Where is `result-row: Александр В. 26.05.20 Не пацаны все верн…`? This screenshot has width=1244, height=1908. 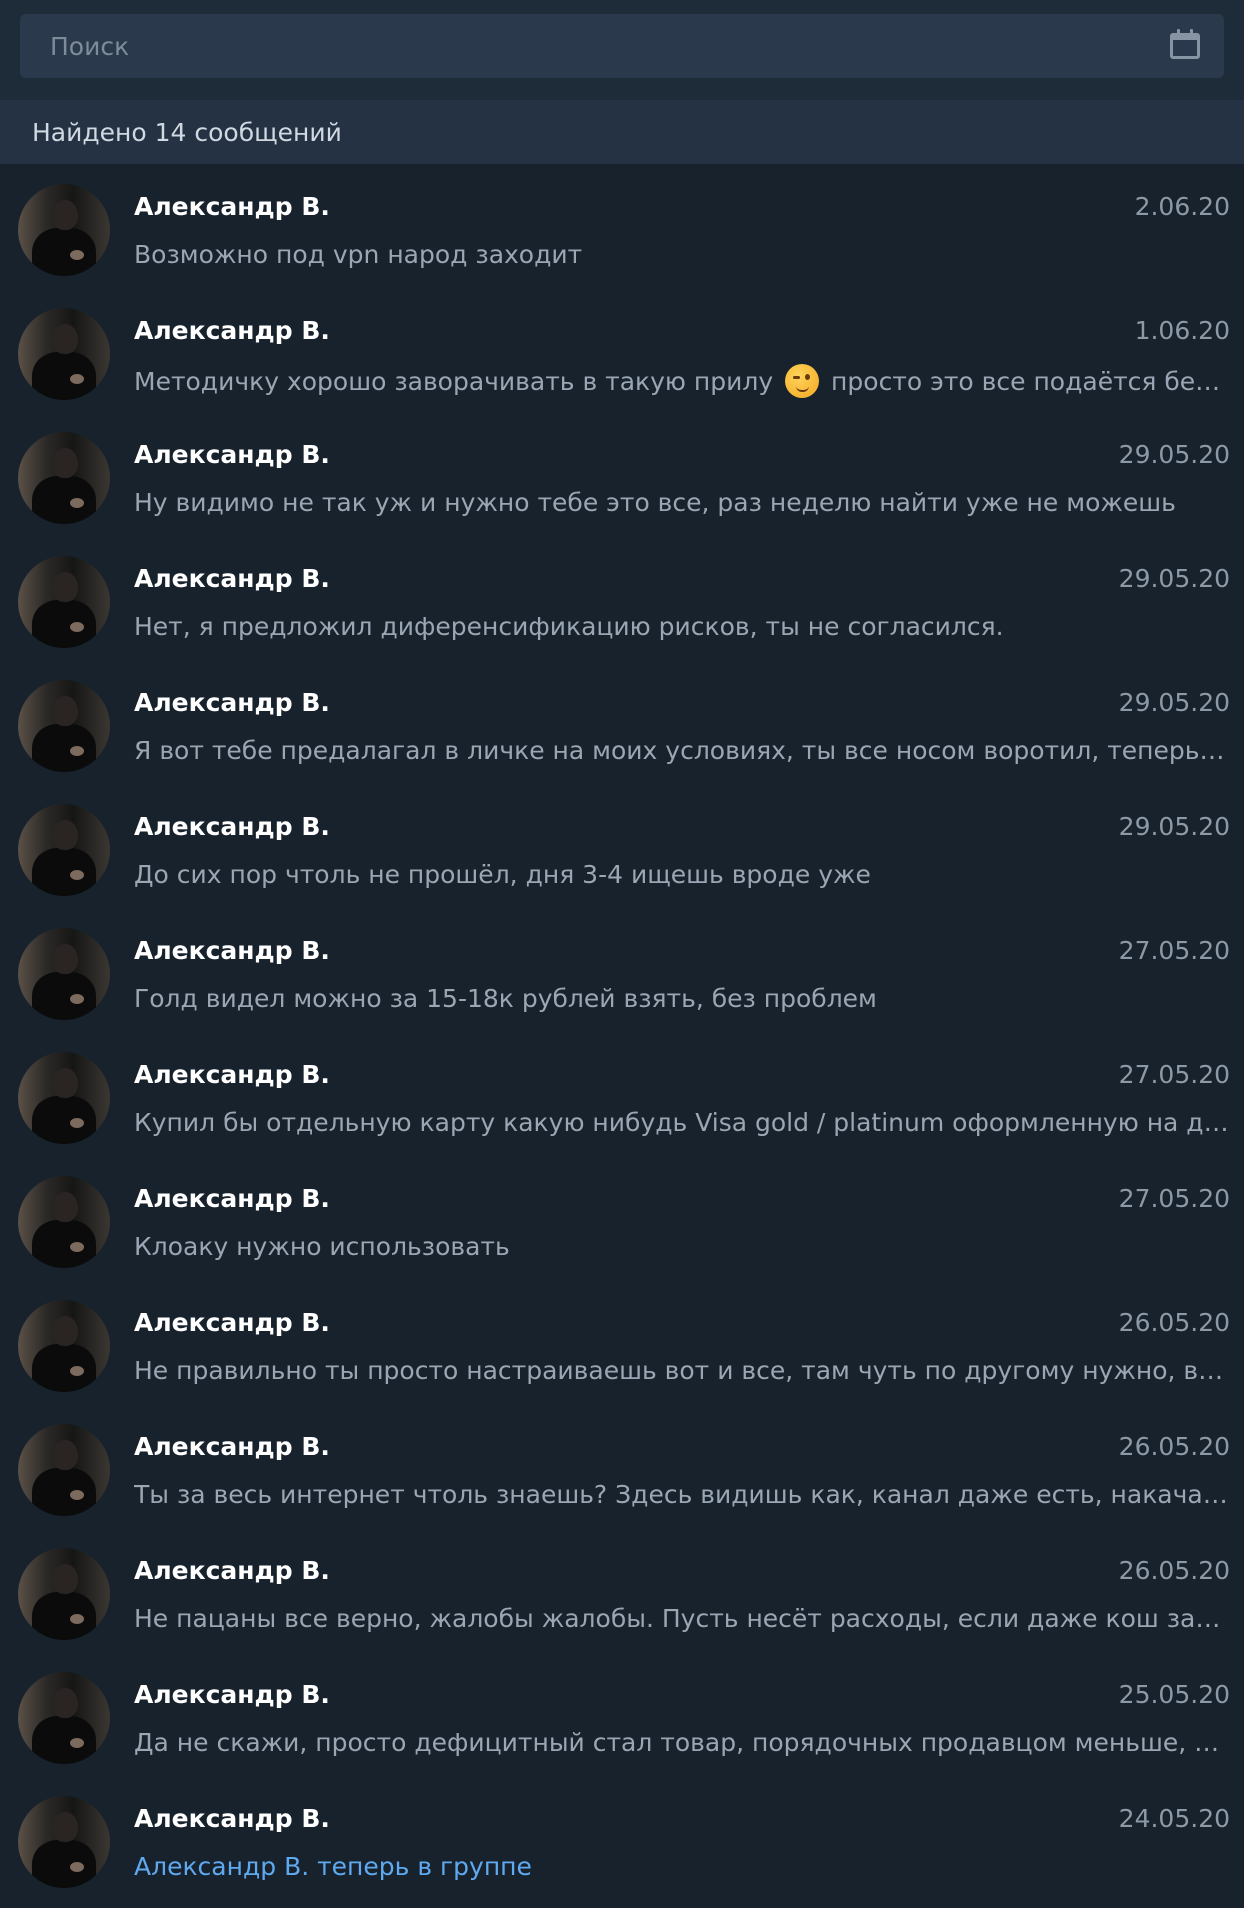
result-row: Александр В. 26.05.20 Не пацаны все верн… is located at coordinates (622, 1598).